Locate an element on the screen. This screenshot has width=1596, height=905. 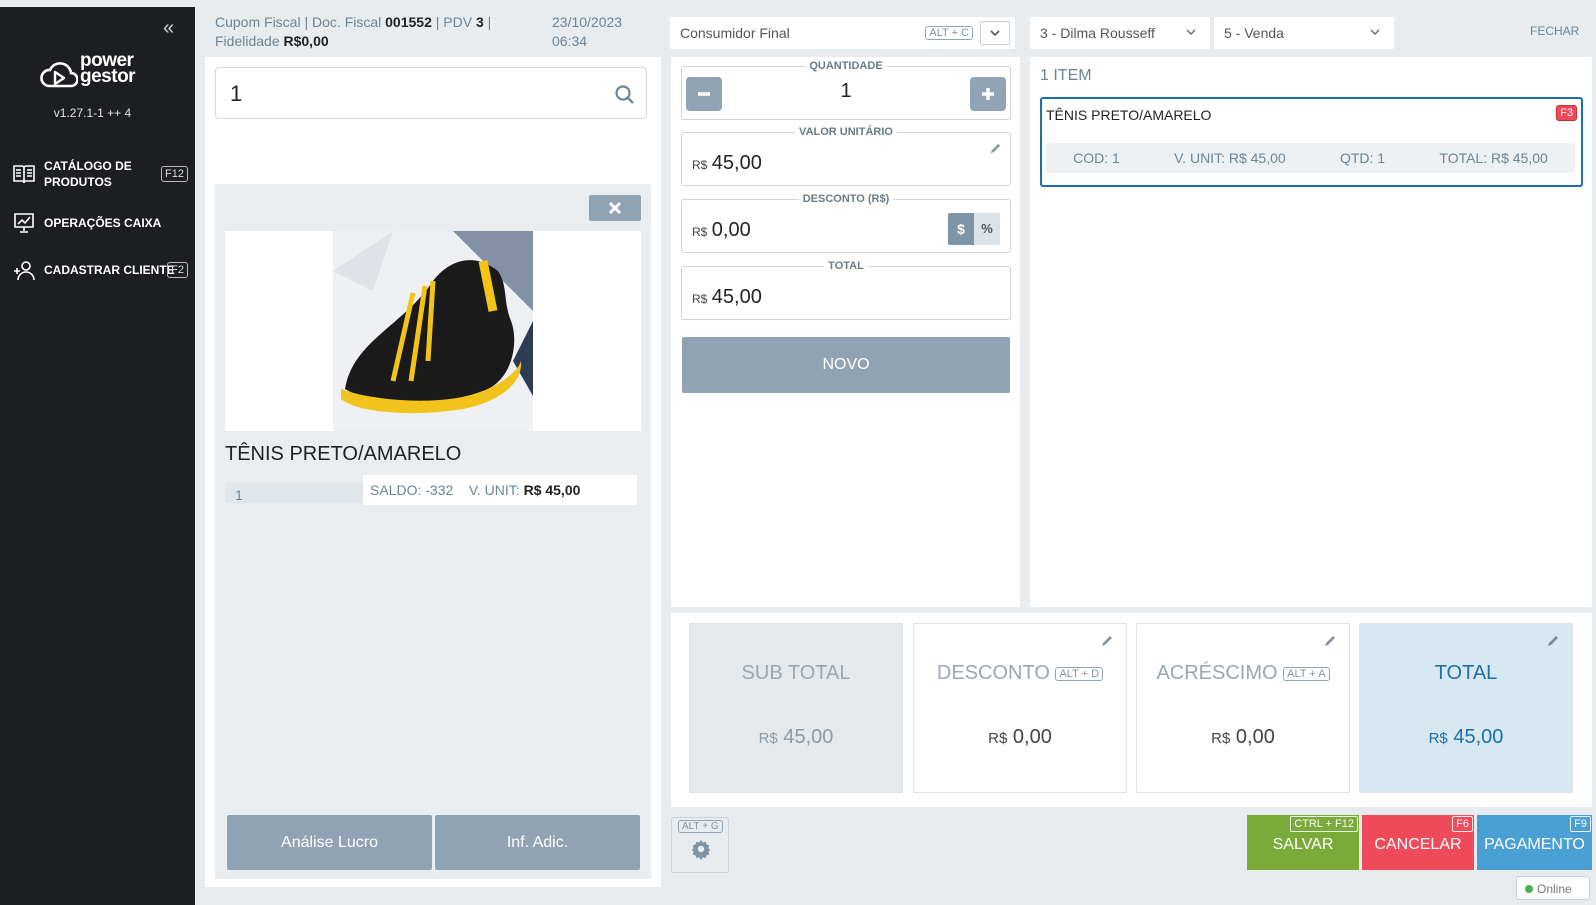
product-search-input: 1 is located at coordinates (431, 93).